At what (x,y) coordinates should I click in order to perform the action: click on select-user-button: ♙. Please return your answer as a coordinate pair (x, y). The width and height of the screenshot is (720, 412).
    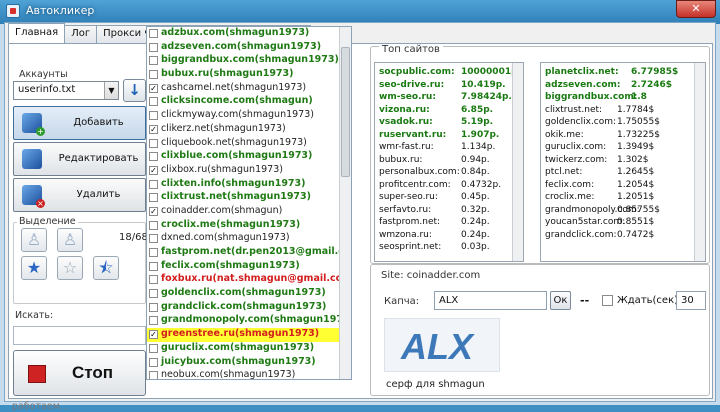
    Looking at the image, I should click on (34, 240).